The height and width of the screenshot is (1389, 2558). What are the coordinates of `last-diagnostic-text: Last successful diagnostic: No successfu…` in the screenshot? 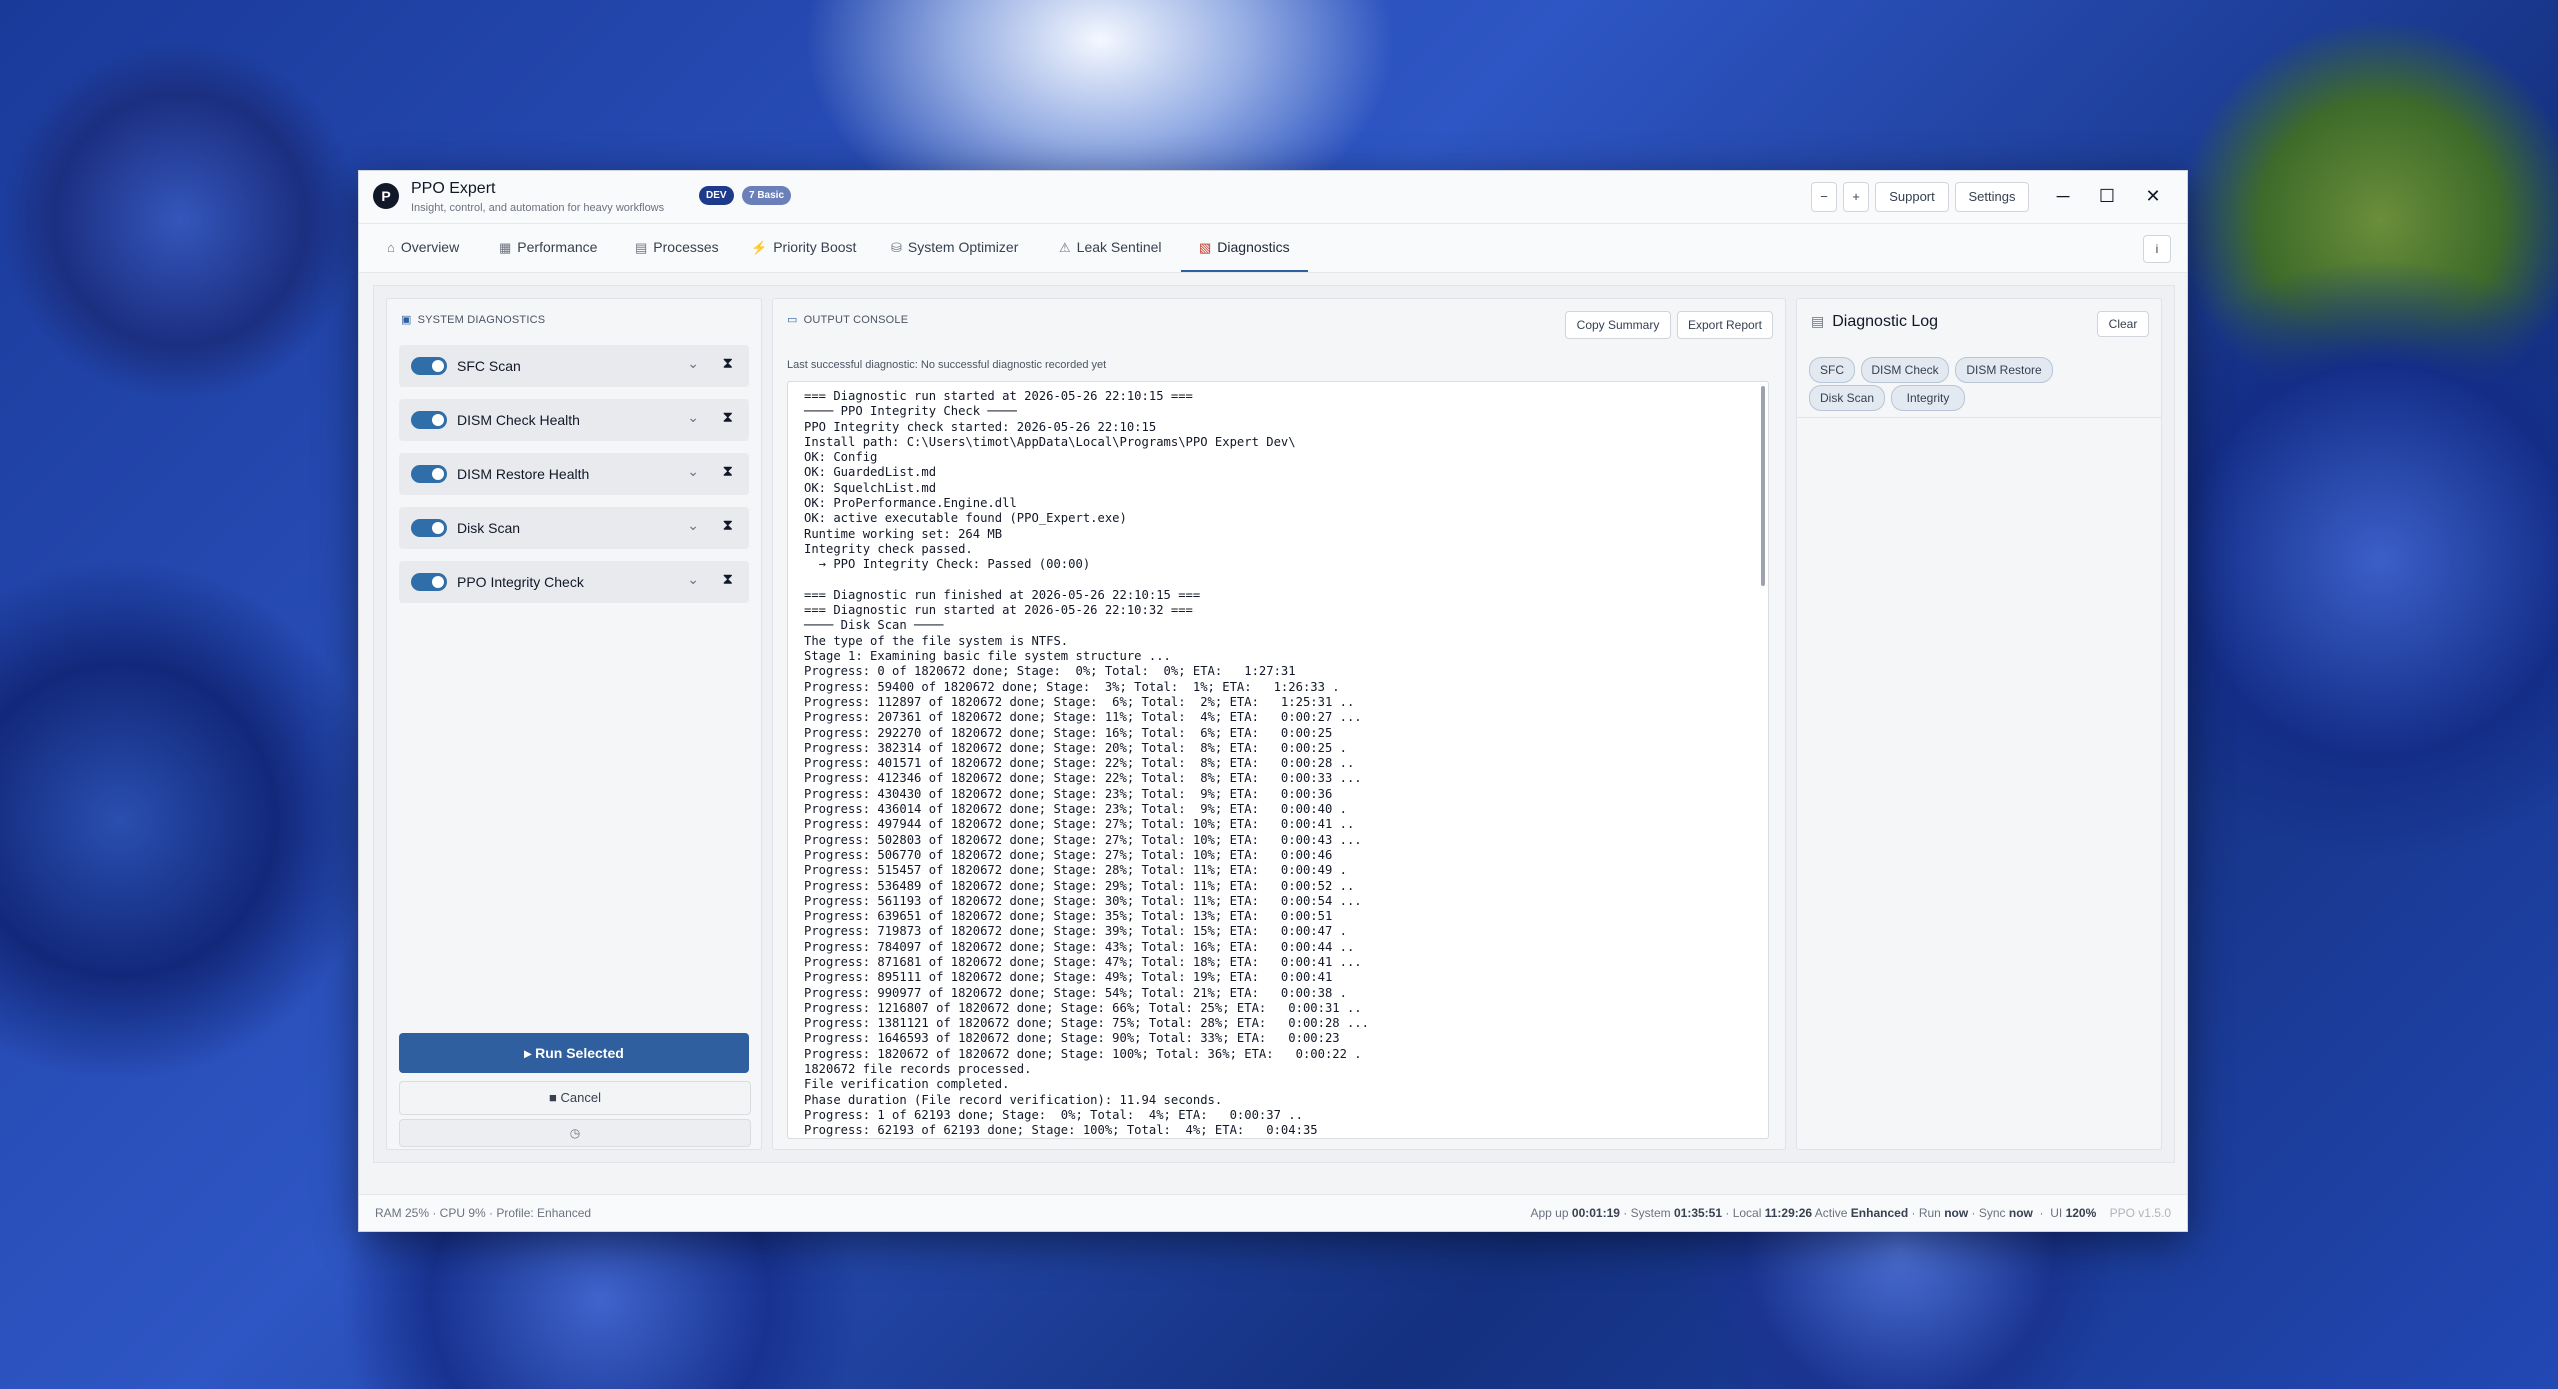 It's located at (947, 365).